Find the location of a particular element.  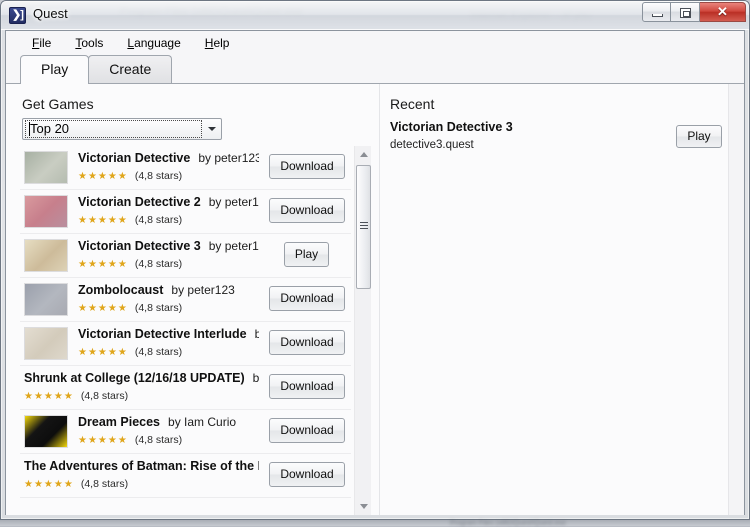

menu-item-help: Help is located at coordinates (217, 43).